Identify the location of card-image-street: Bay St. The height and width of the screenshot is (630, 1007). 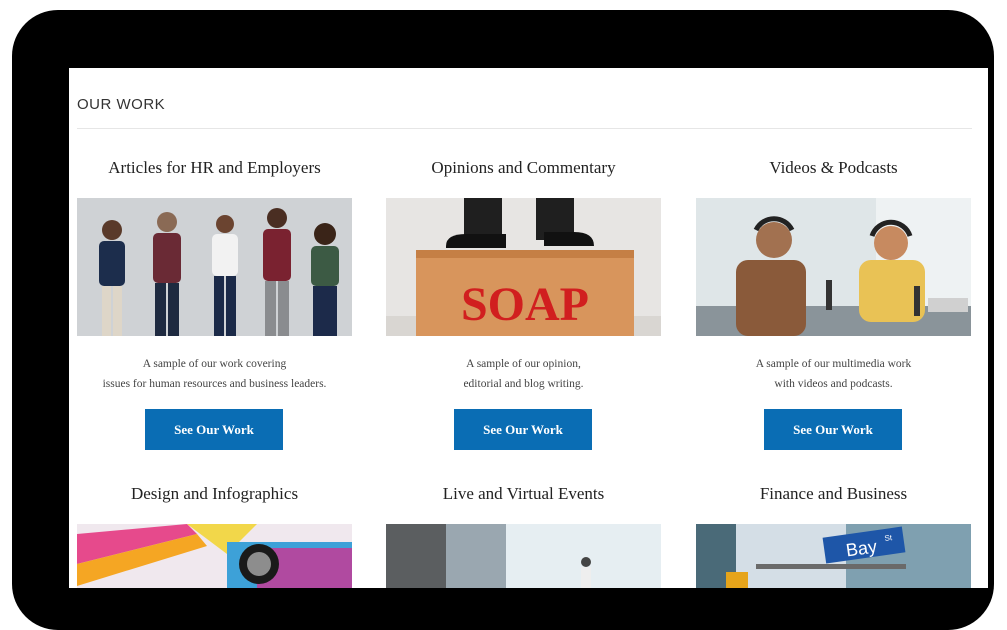
(833, 556).